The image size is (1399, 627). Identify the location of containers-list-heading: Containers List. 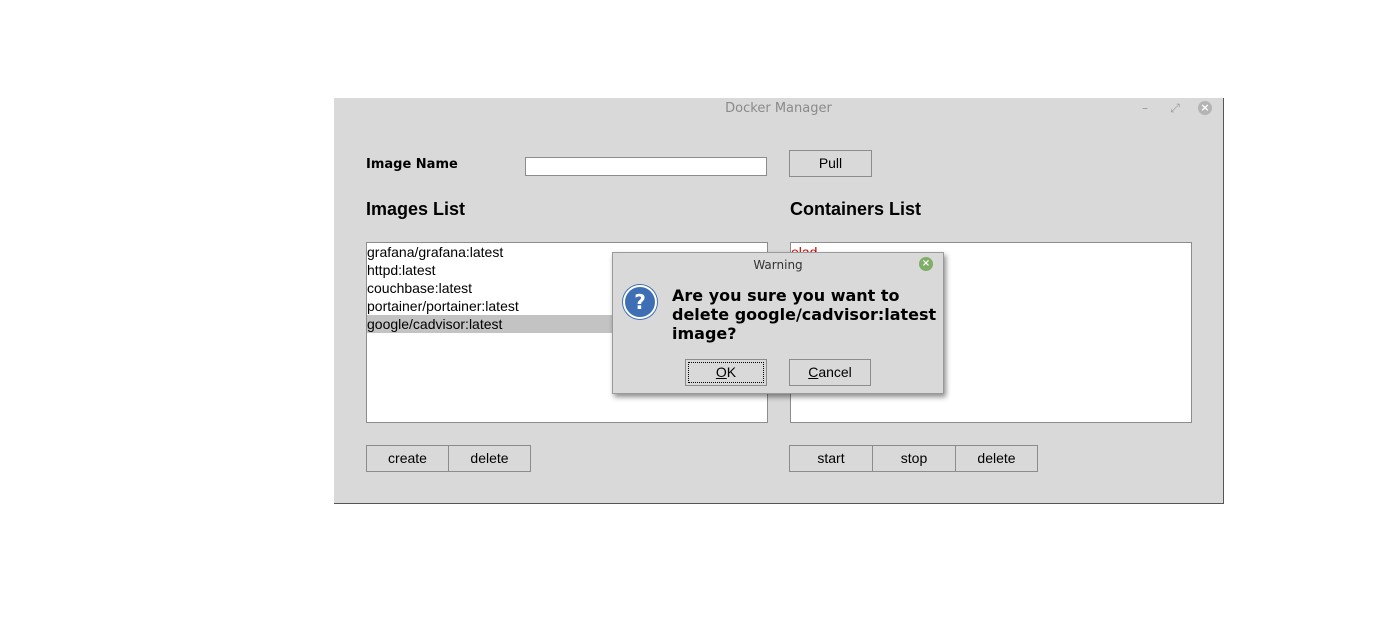
(856, 209).